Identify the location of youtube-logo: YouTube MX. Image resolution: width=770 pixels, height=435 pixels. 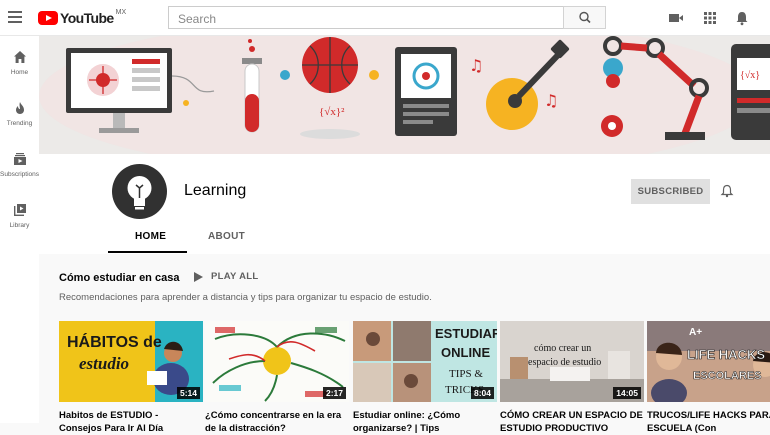
(82, 18).